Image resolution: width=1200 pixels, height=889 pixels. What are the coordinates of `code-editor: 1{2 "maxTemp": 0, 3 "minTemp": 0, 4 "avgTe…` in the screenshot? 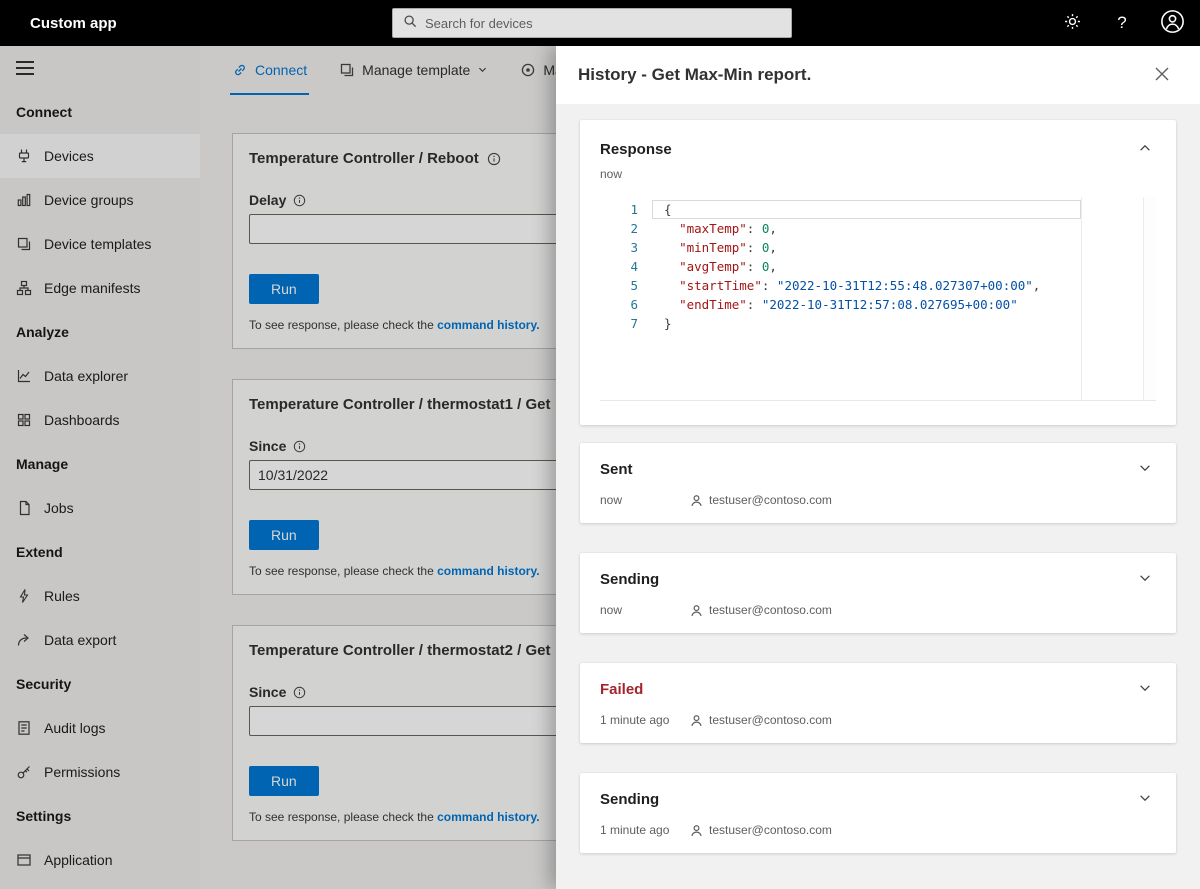 It's located at (878, 299).